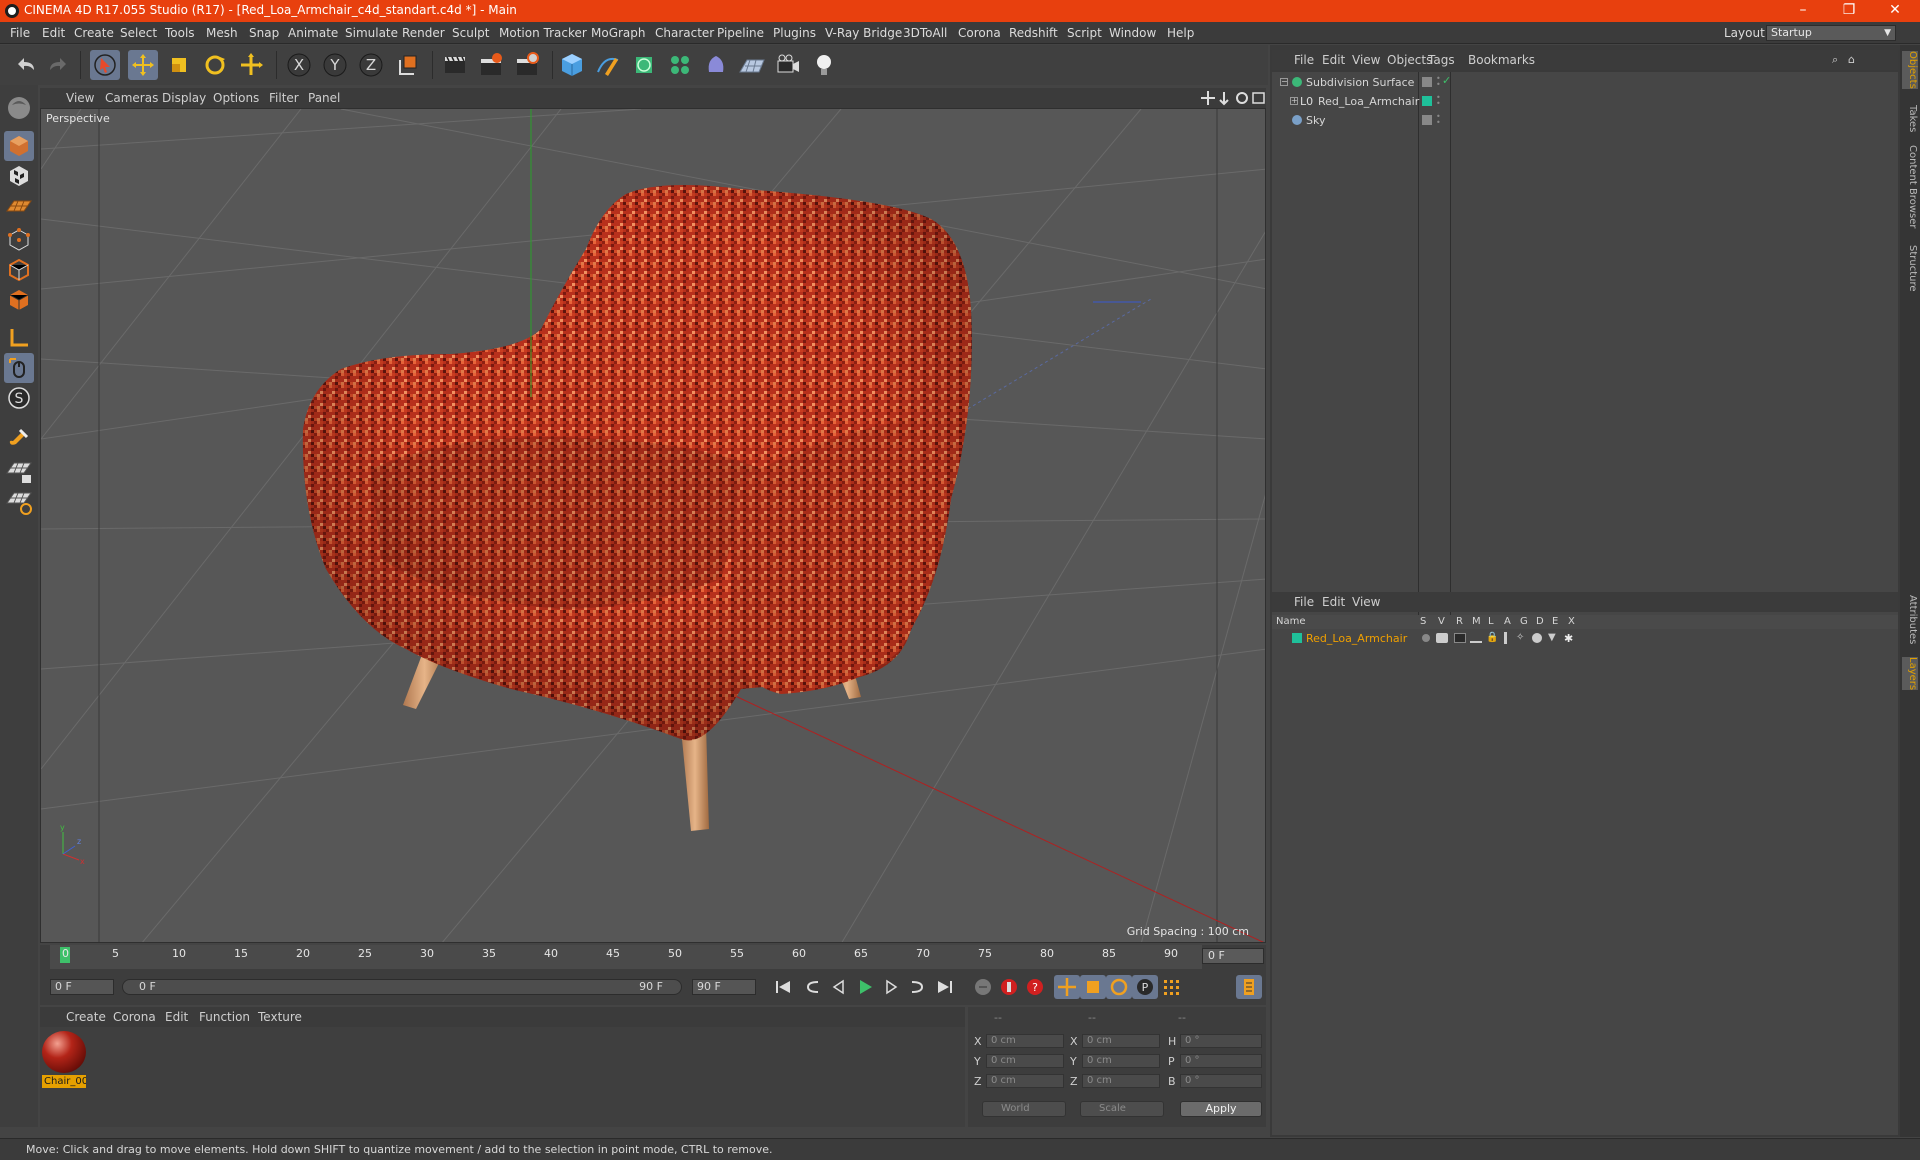  What do you see at coordinates (371, 65) in the screenshot?
I see `z-axis-lock-icon: Z` at bounding box center [371, 65].